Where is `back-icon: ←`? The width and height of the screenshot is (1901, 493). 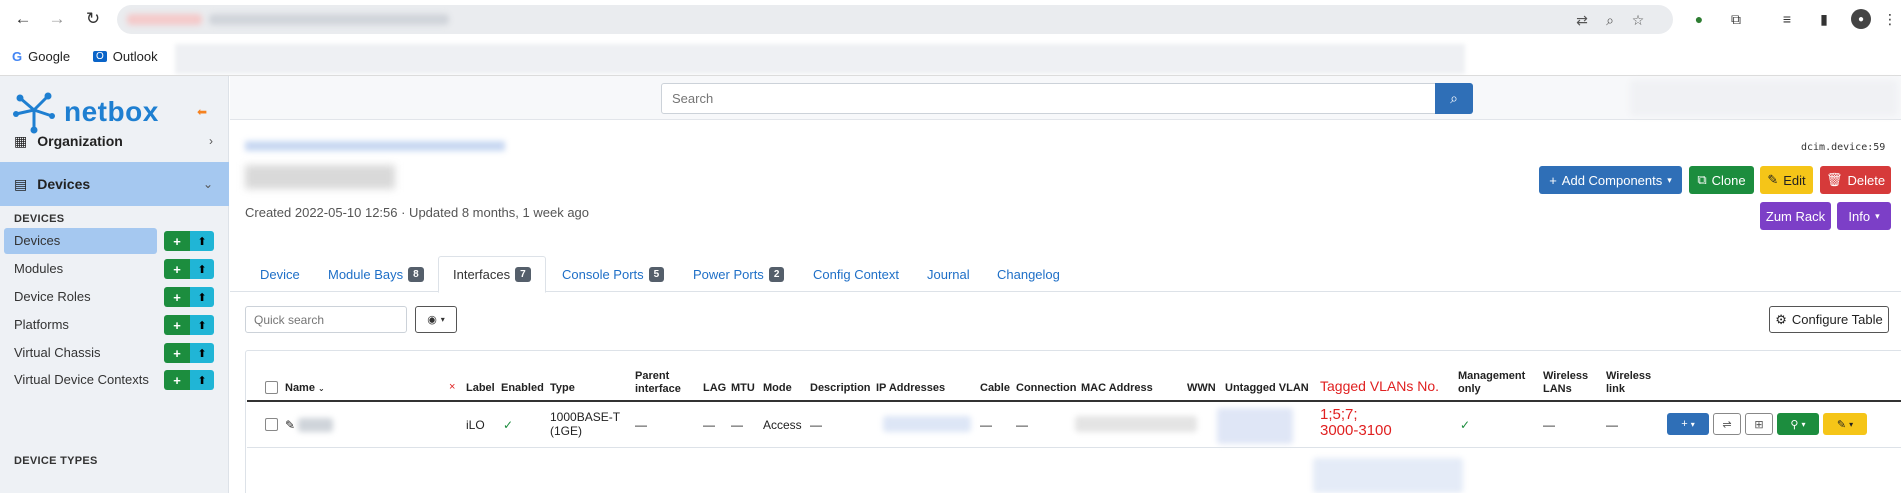 back-icon: ← is located at coordinates (23, 19).